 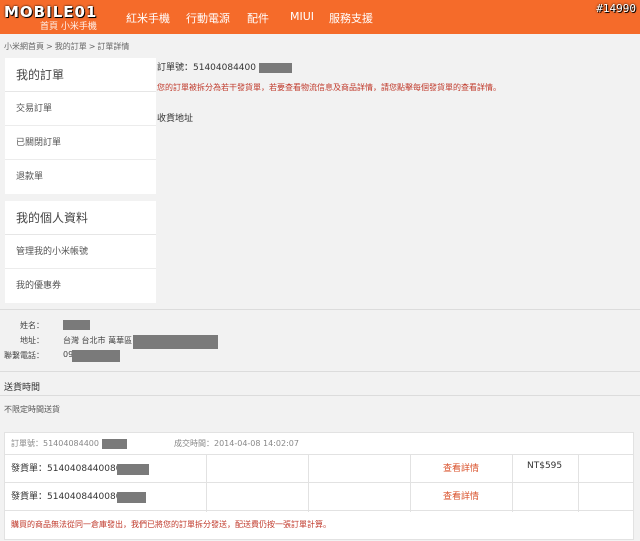 What do you see at coordinates (98, 340) in the screenshot?
I see `address-value: 台灣 台北市 萬華區` at bounding box center [98, 340].